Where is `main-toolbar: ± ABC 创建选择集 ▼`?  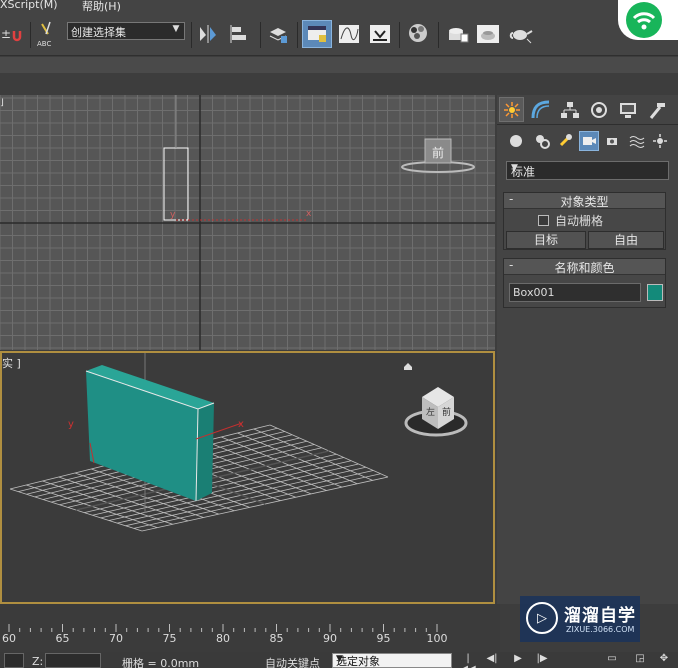
main-toolbar: ± ABC 创建选择集 ▼ is located at coordinates (339, 35).